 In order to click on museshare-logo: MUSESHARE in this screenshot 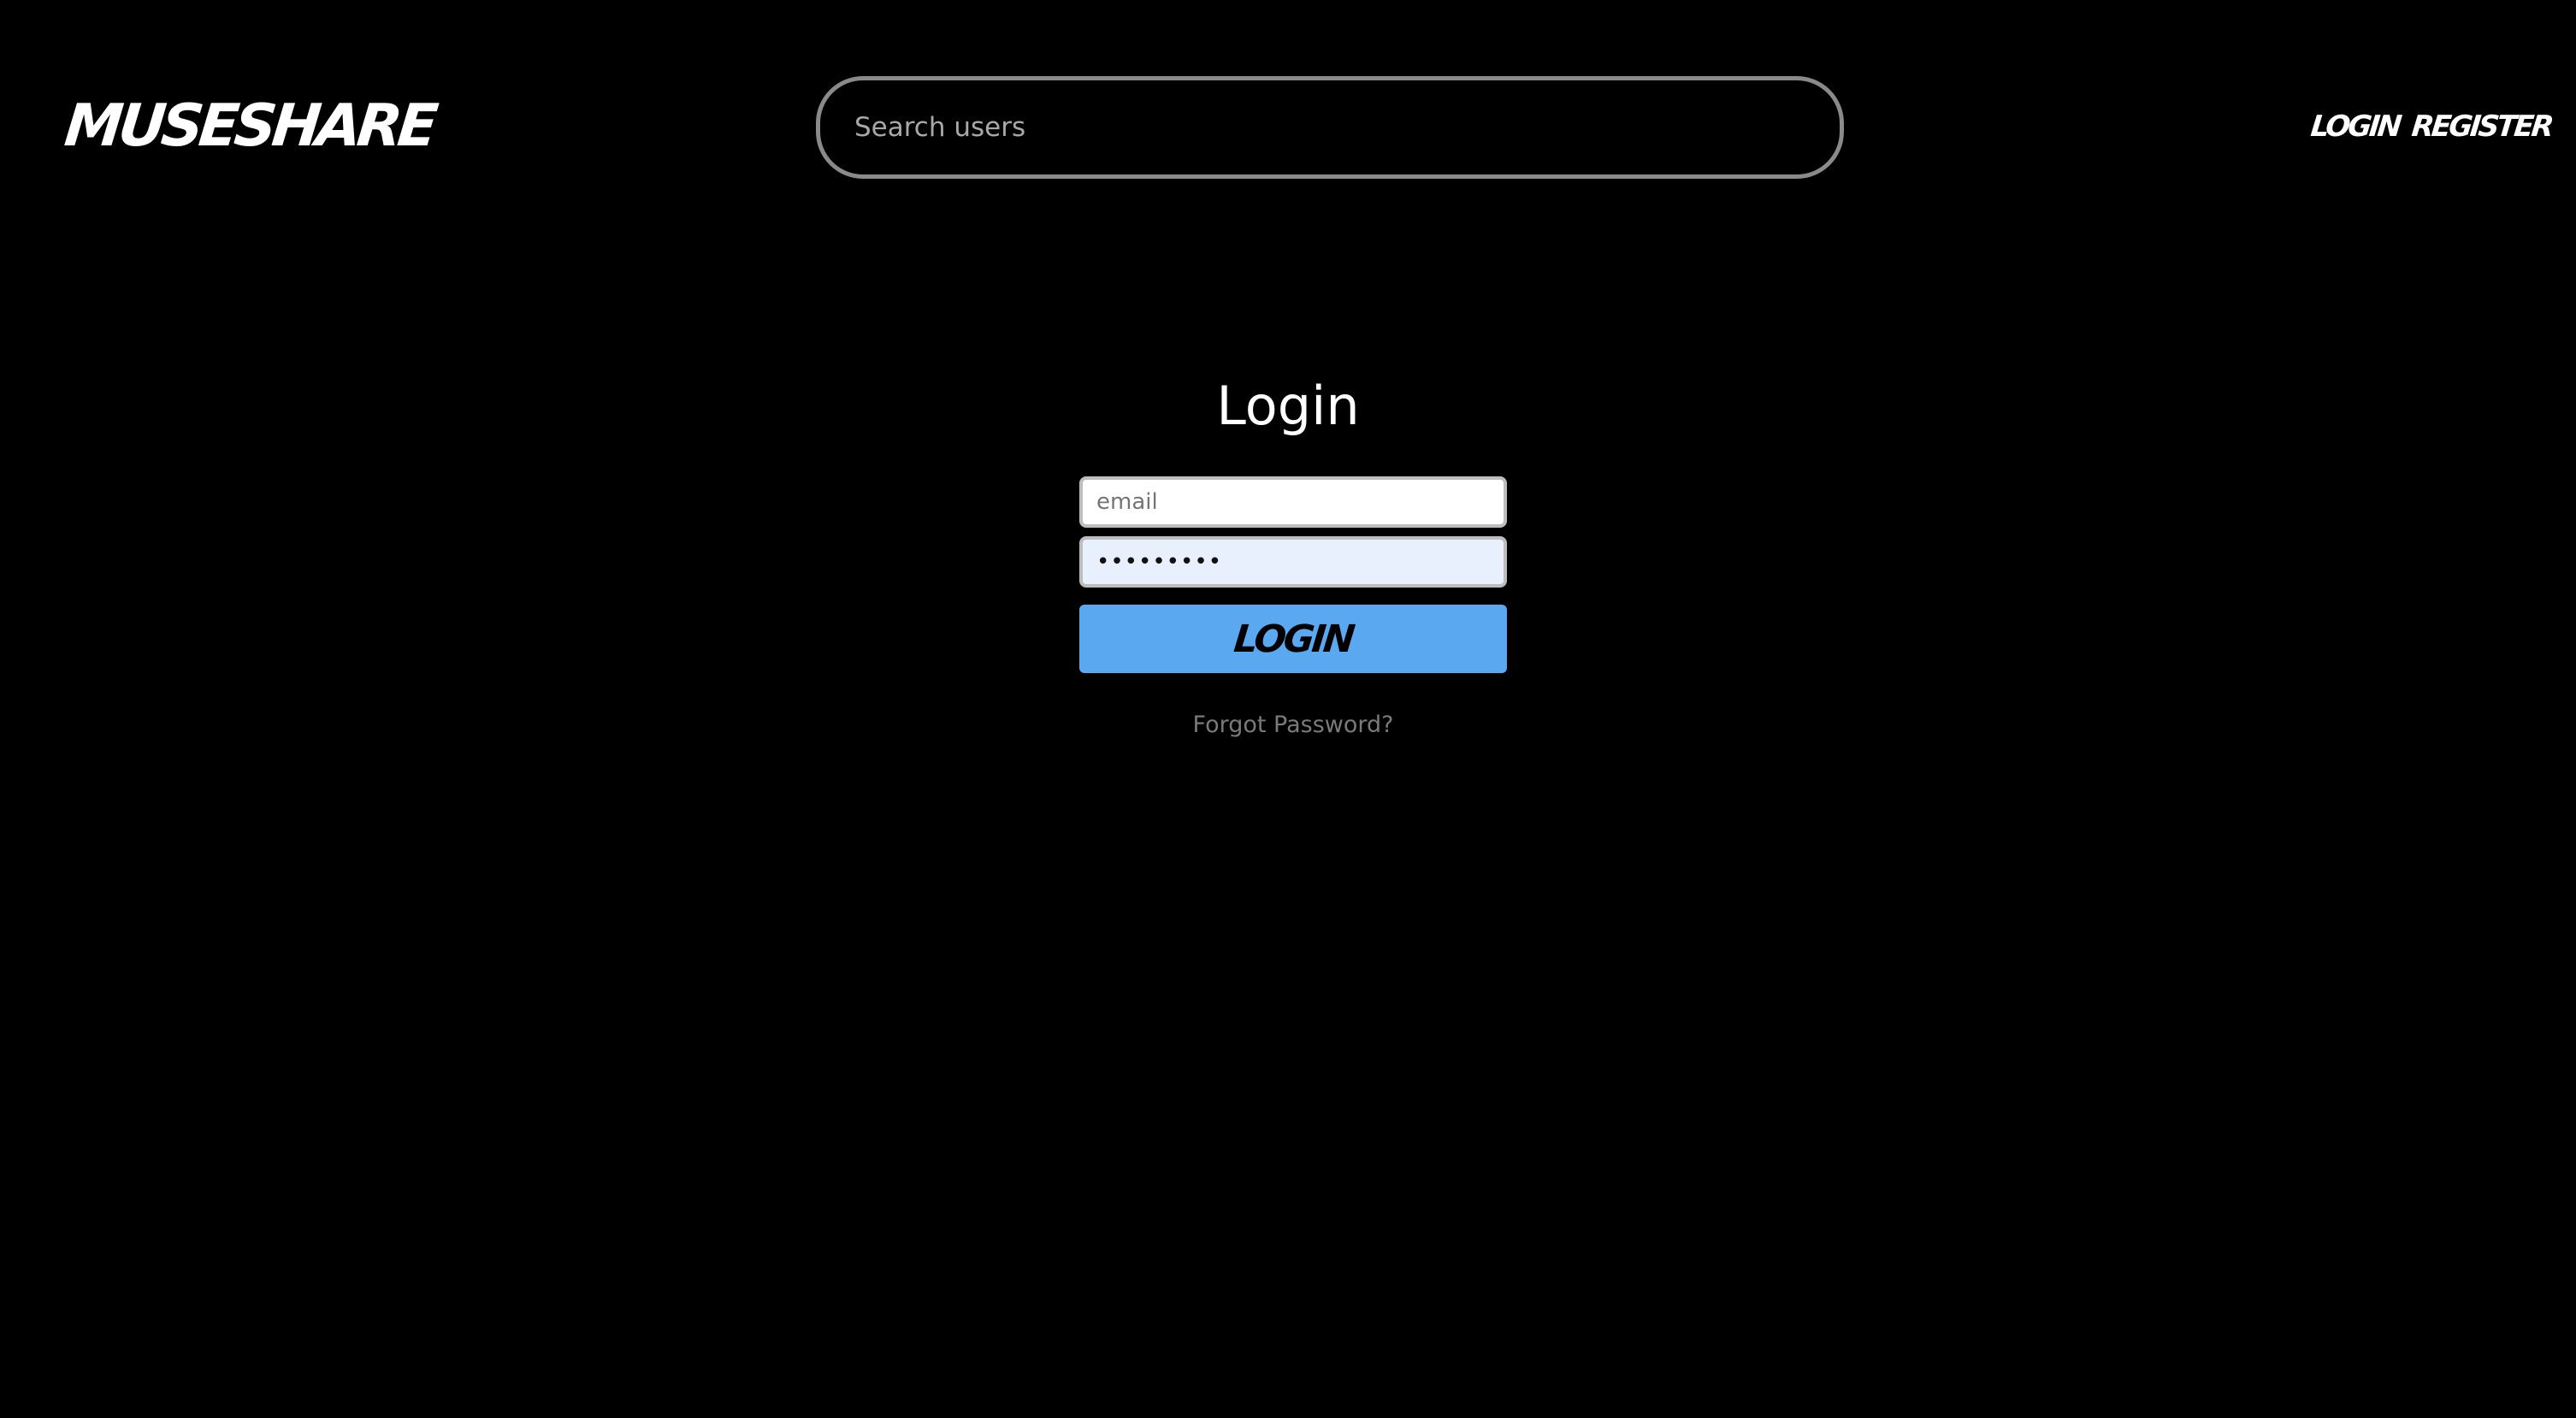, I will do `click(249, 126)`.